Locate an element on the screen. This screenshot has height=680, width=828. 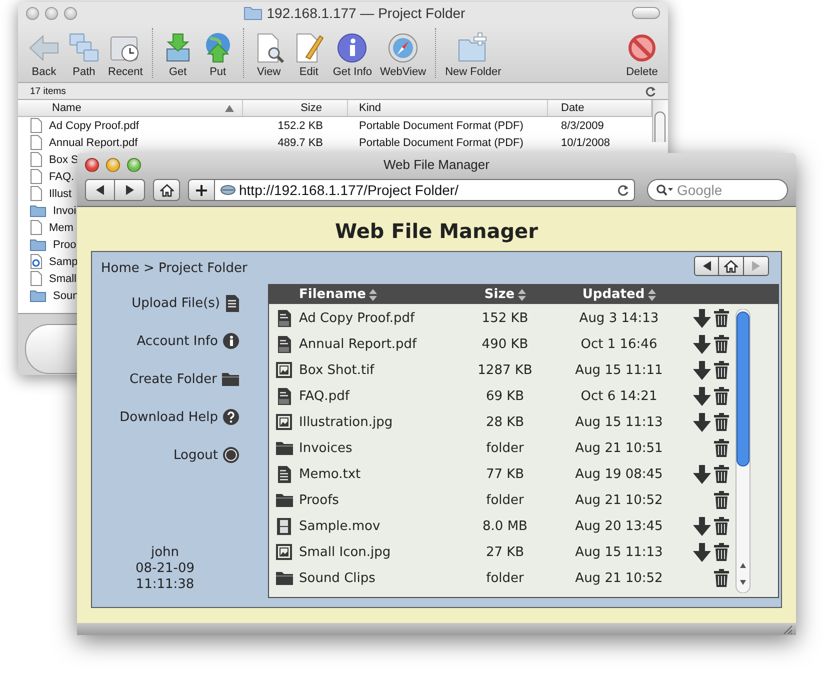
forward-button is located at coordinates (130, 190).